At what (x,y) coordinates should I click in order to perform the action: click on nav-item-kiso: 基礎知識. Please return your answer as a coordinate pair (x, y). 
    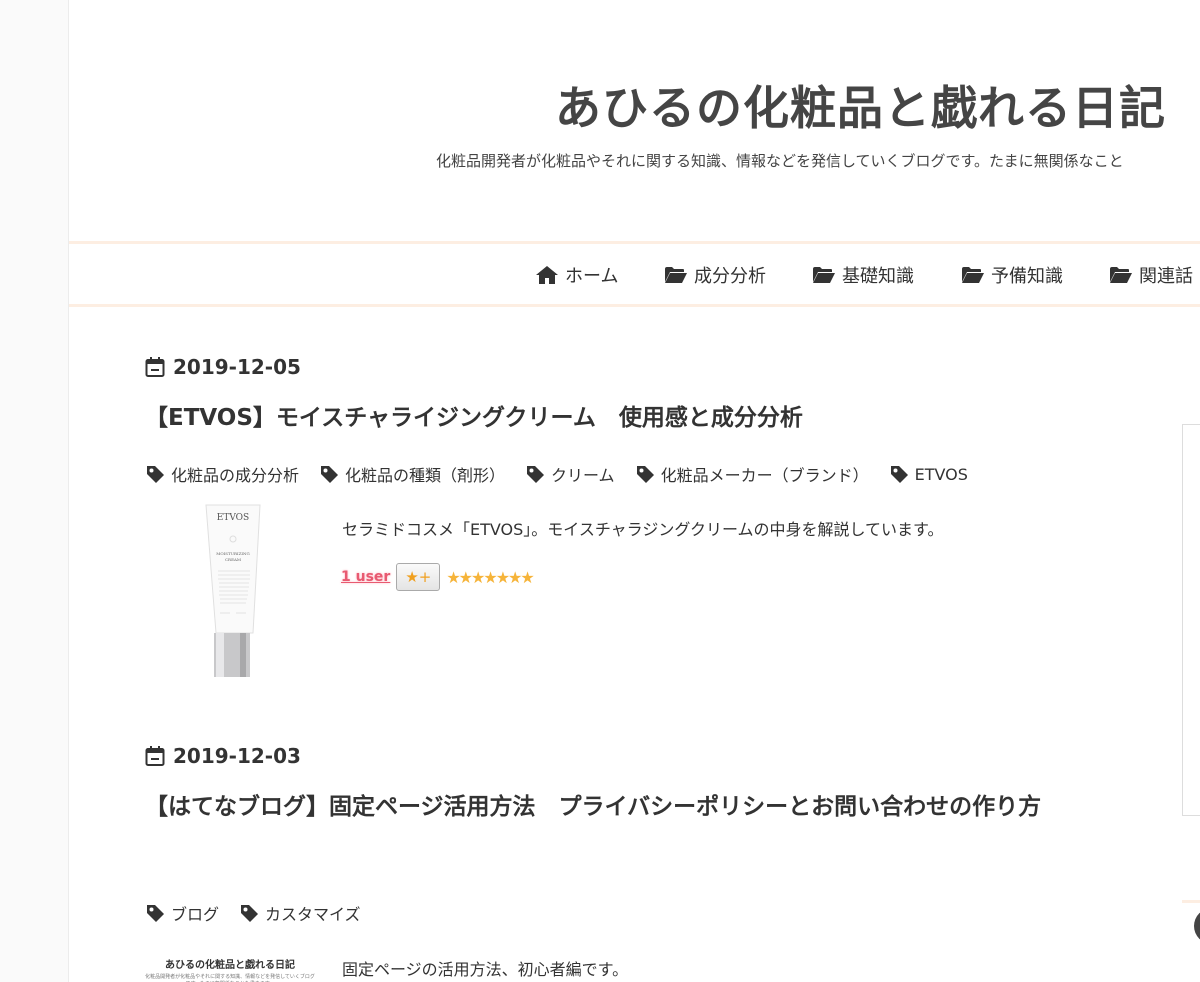
    Looking at the image, I should click on (863, 275).